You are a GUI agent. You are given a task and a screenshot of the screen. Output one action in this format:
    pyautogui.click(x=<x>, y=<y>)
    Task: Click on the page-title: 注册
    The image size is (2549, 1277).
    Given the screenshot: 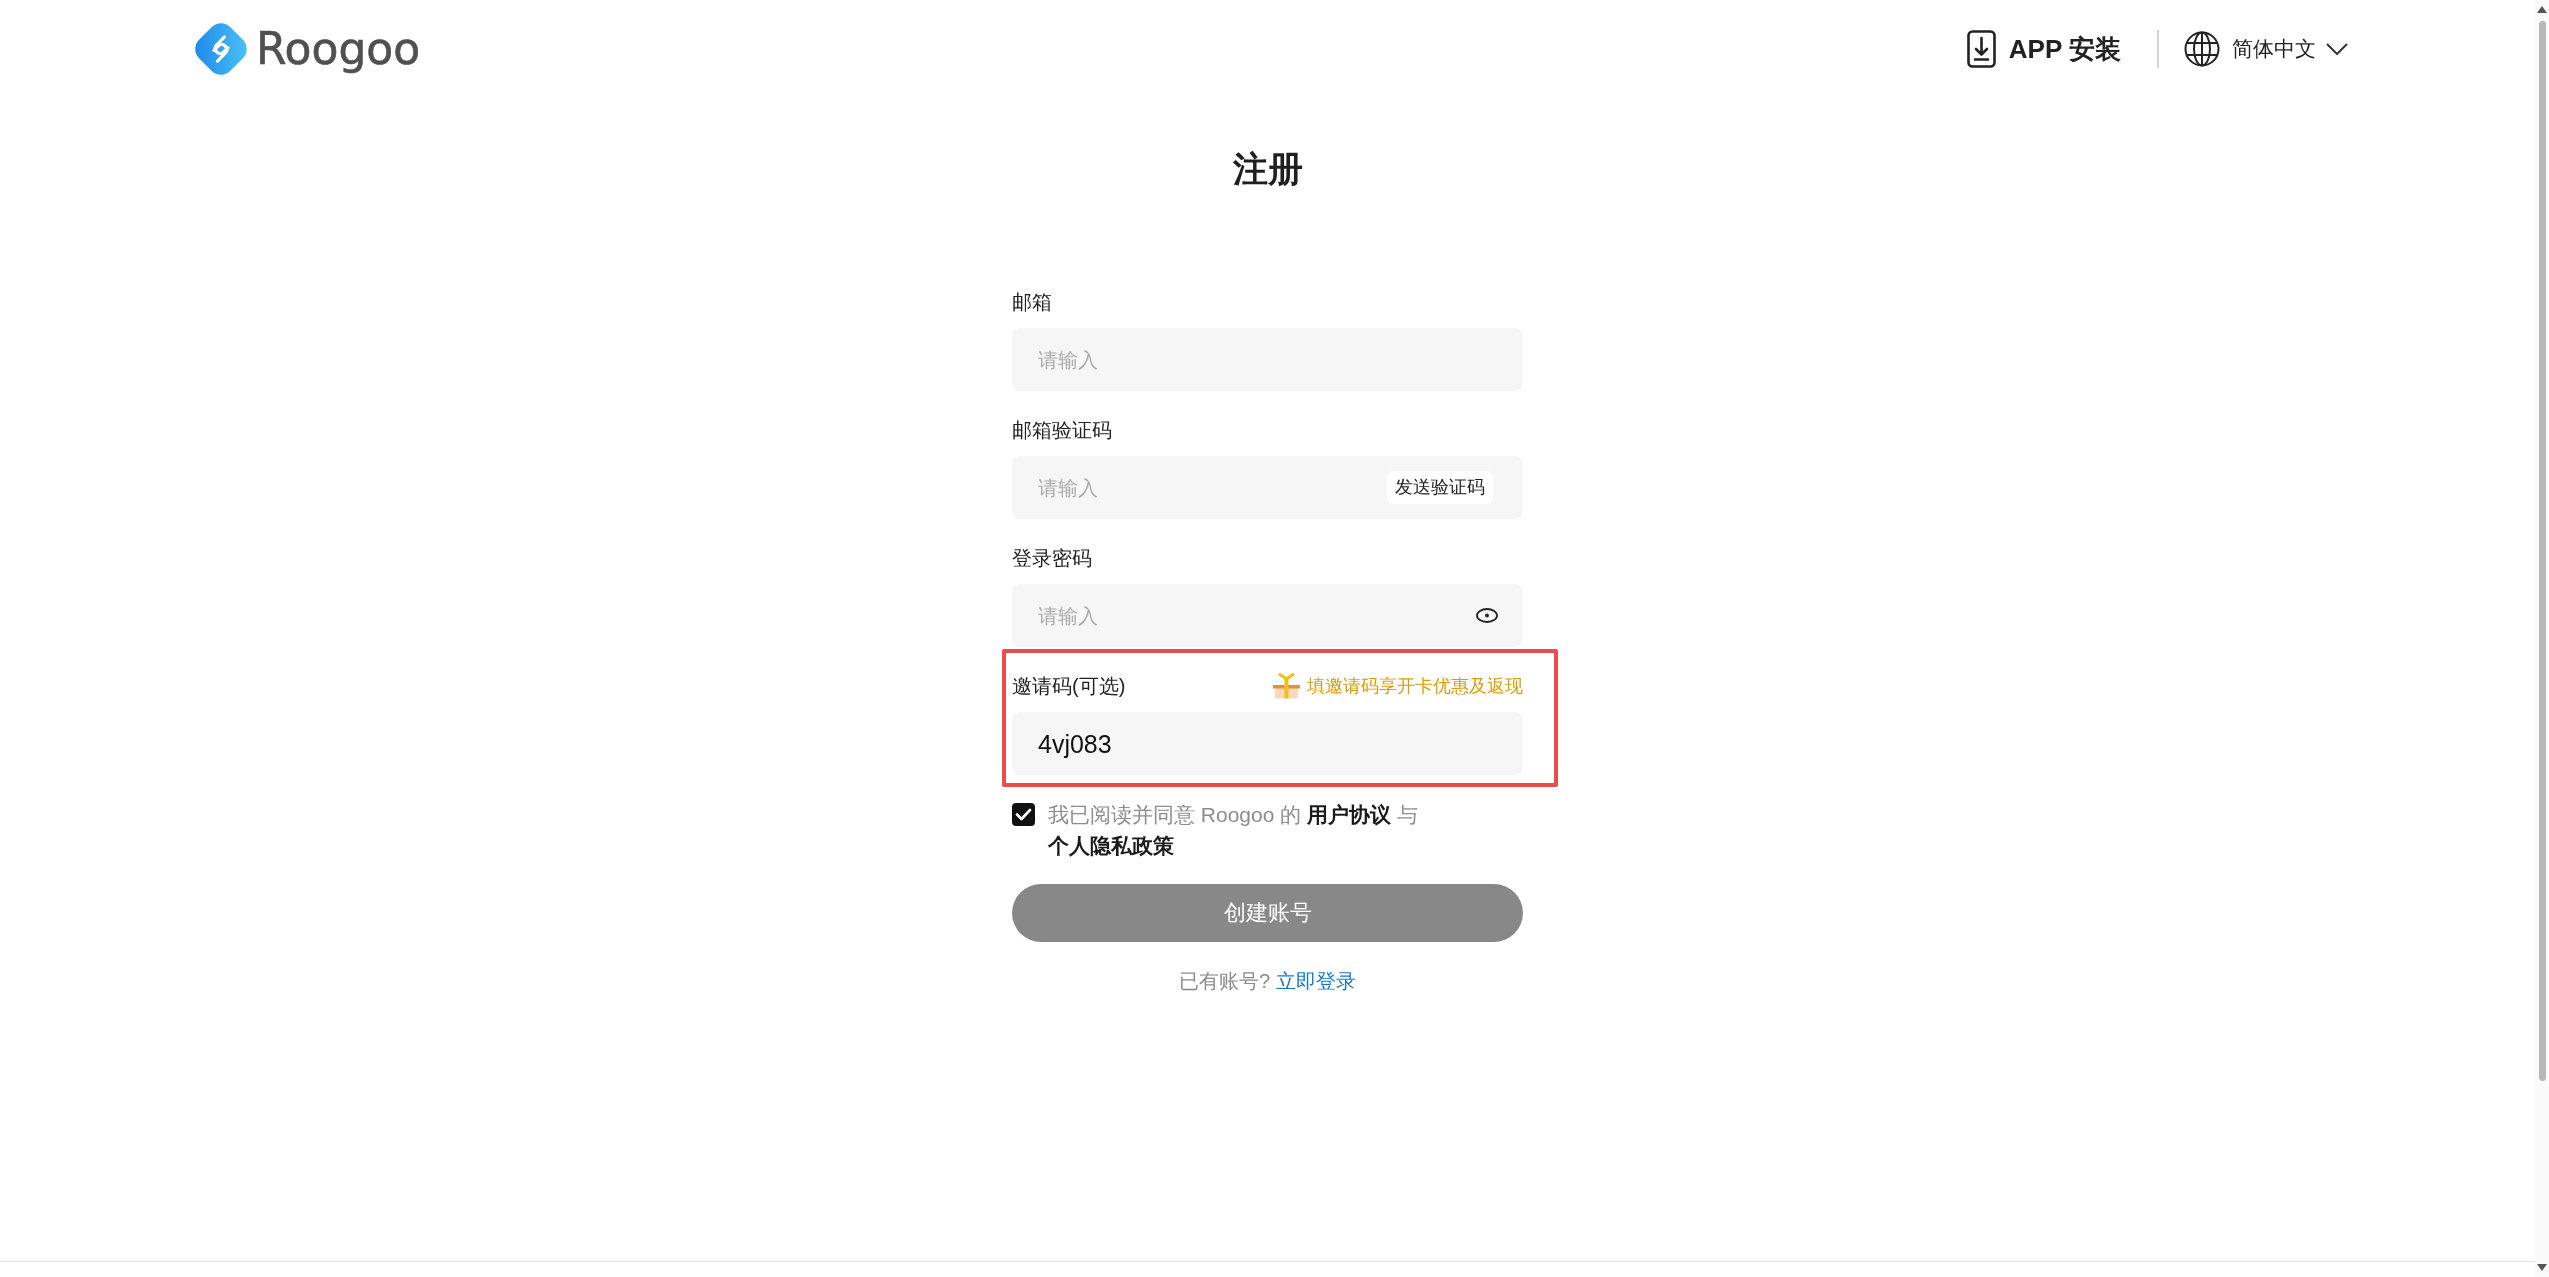 What is the action you would take?
    pyautogui.click(x=1267, y=169)
    